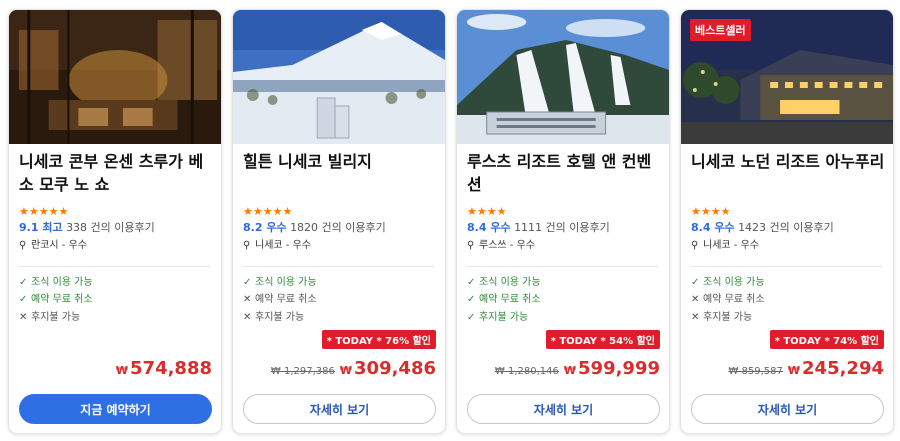 This screenshot has width=900, height=441. I want to click on price-block: ₩ 859,587 ₩245,294, so click(806, 368).